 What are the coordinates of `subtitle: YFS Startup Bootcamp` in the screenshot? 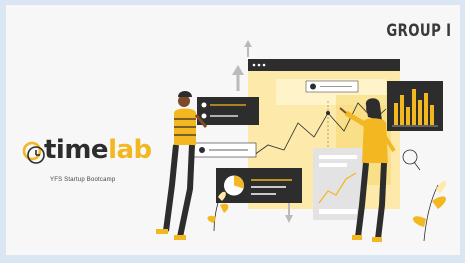 It's located at (83, 180).